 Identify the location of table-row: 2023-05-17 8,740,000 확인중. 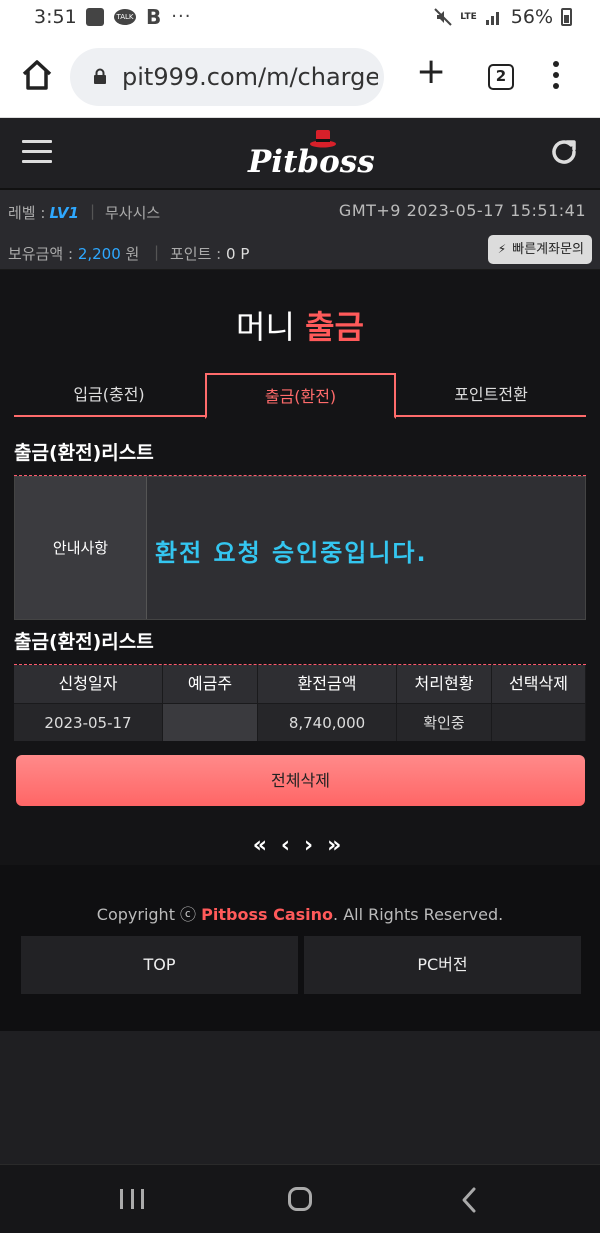
(300, 722).